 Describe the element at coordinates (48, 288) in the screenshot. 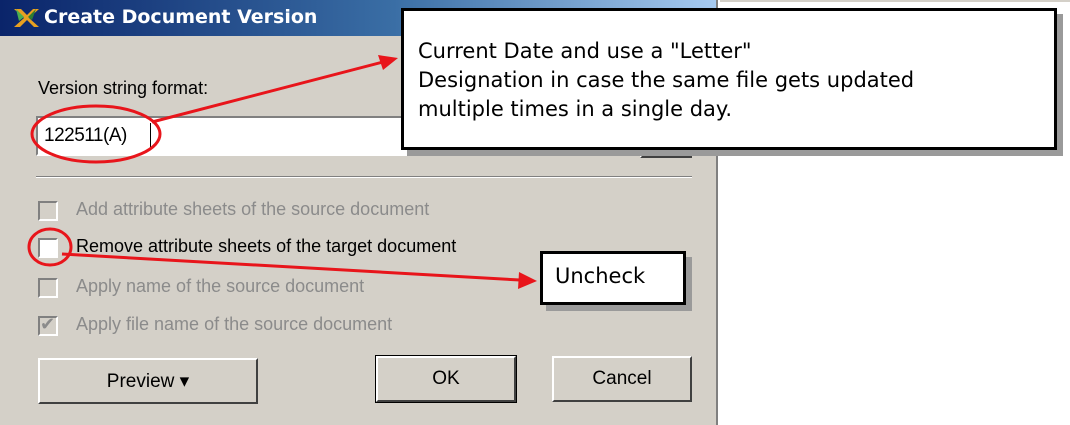

I see `apply-name-checkbox` at that location.